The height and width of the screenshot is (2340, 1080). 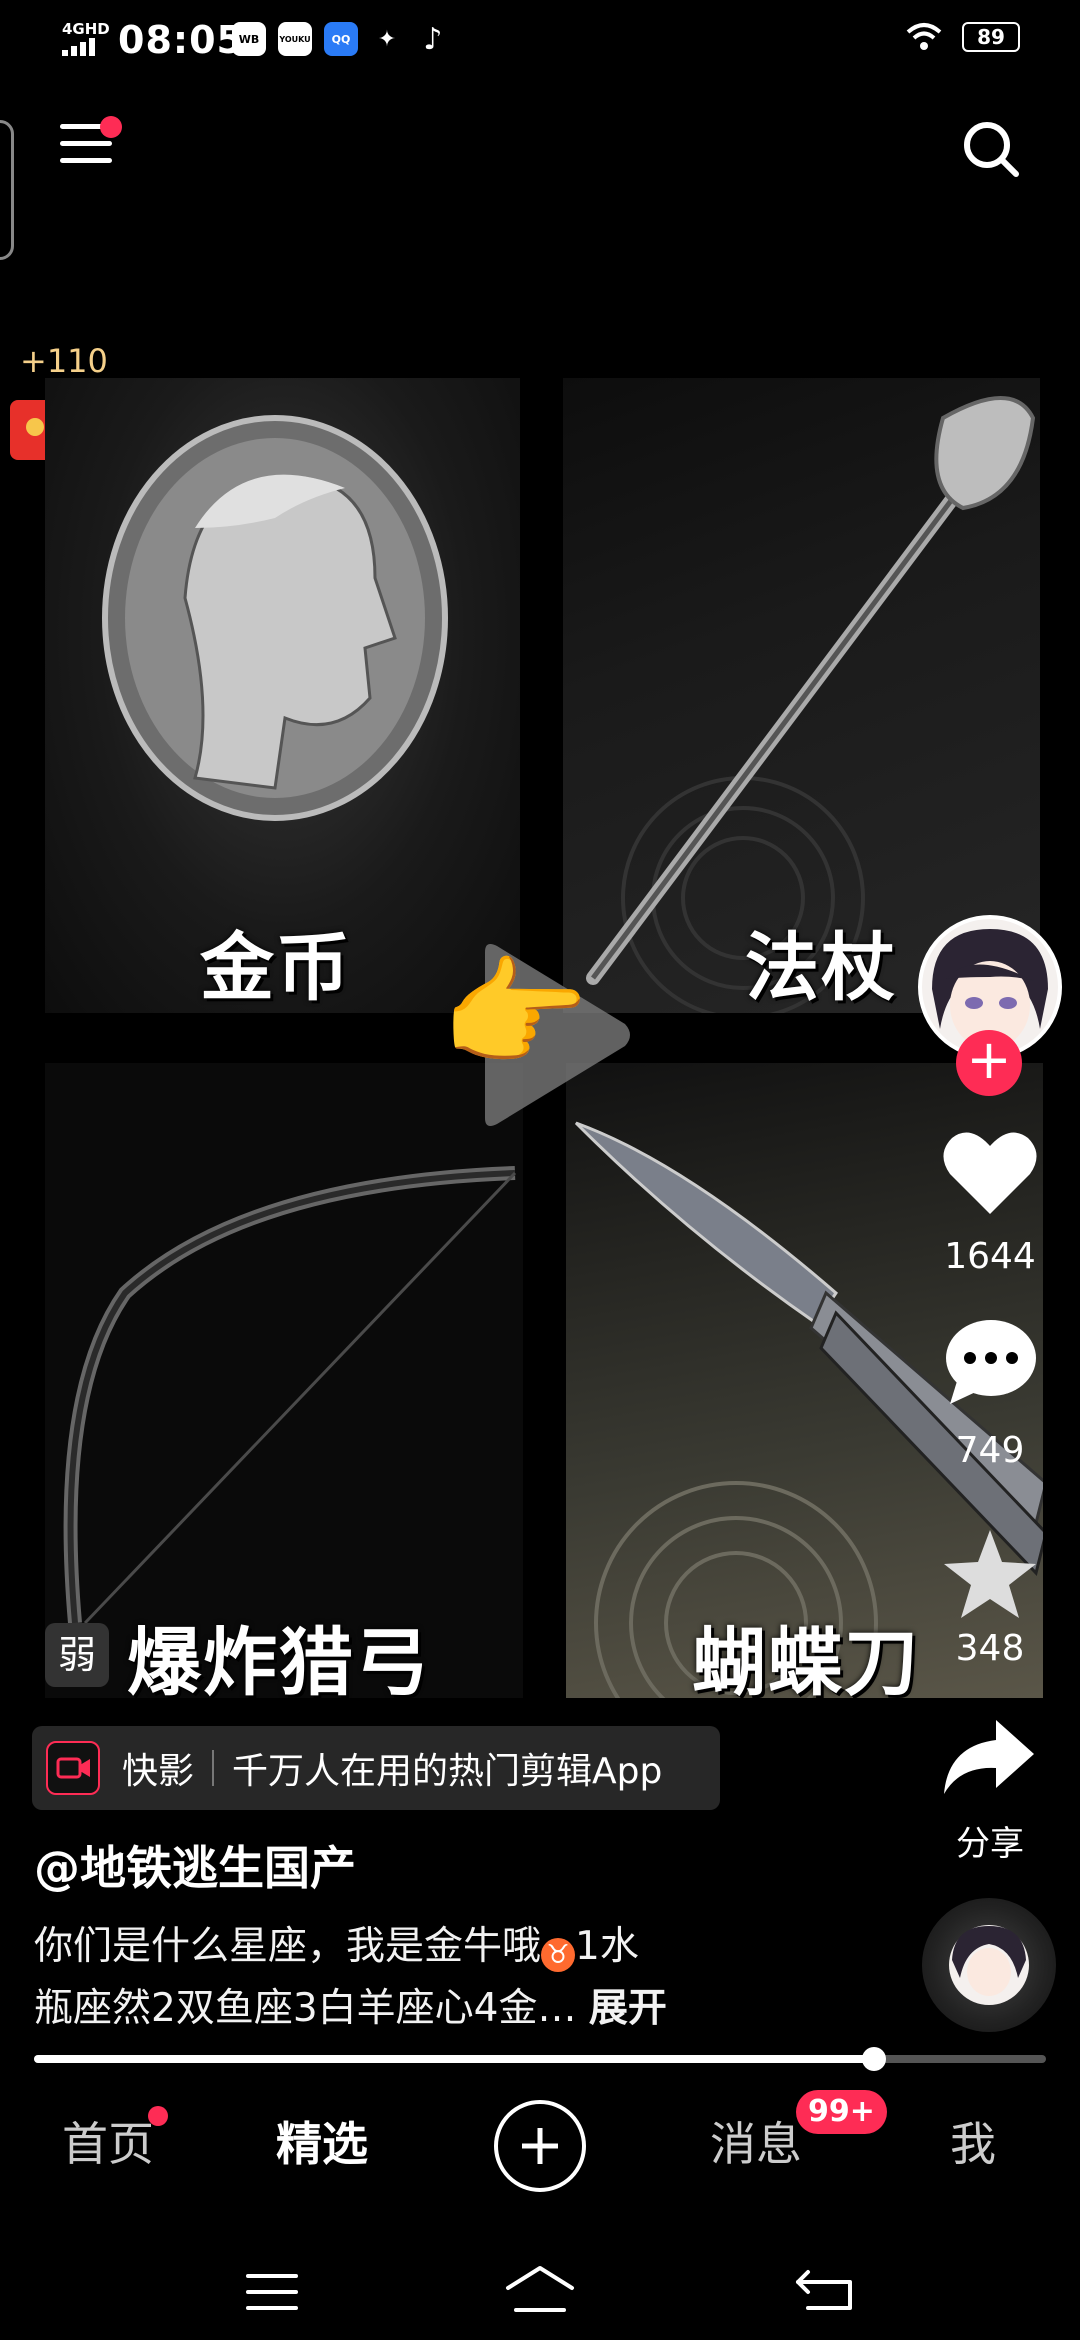 What do you see at coordinates (806, 1659) in the screenshot?
I see `panel-label: 蝴蝶刀` at bounding box center [806, 1659].